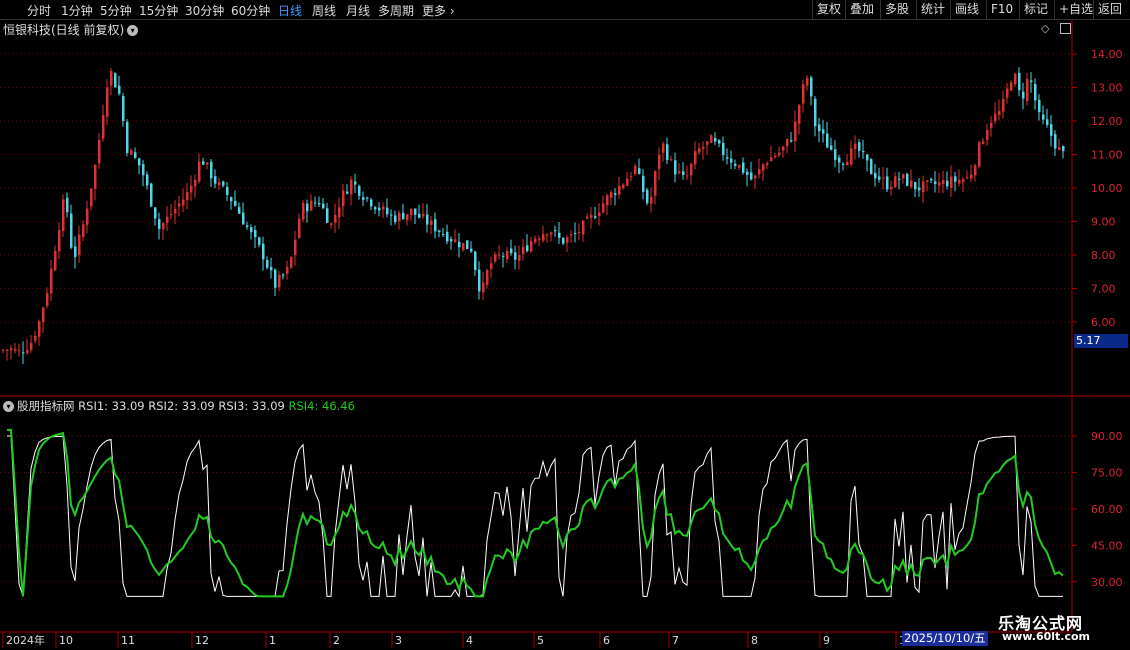 This screenshot has height=650, width=1130. I want to click on chevron-down-icon: ▾, so click(8, 406).